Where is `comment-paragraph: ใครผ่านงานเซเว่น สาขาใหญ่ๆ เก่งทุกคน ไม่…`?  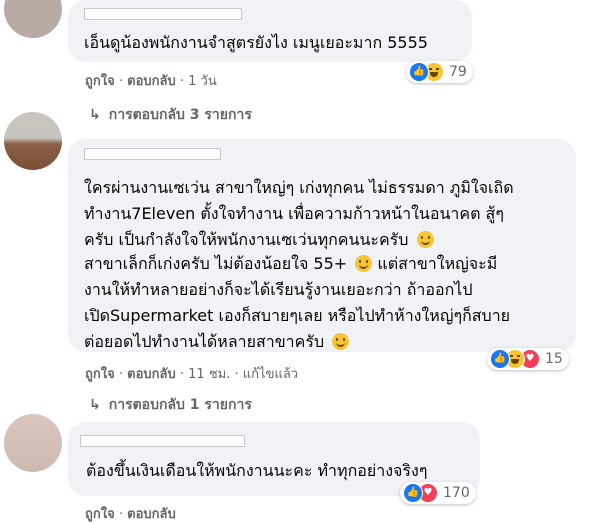
comment-paragraph: ใครผ่านงานเซเว่น สาขาใหญ่ๆ เก่งทุกคน ไม่… is located at coordinates (299, 214).